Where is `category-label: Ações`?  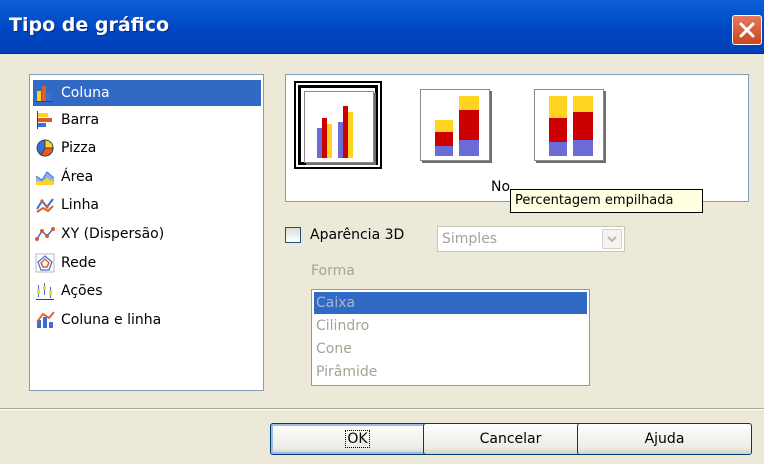 category-label: Ações is located at coordinates (82, 291).